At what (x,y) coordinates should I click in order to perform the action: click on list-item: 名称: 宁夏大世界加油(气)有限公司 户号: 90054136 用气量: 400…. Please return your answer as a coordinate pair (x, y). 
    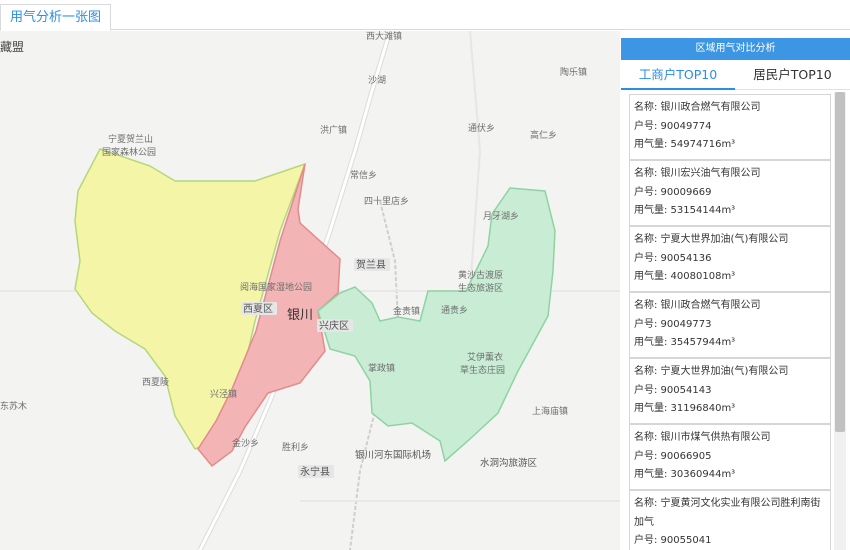
    Looking at the image, I should click on (730, 259).